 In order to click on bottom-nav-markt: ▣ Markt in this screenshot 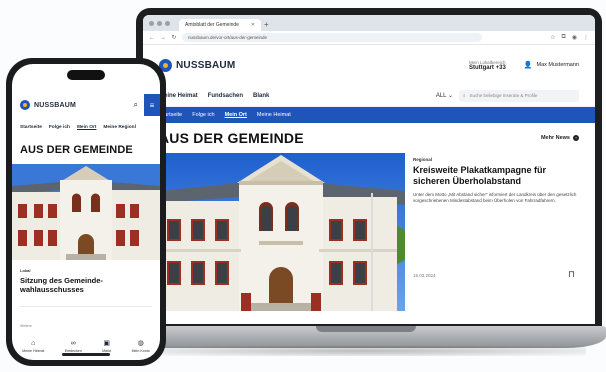, I will do `click(106, 346)`.